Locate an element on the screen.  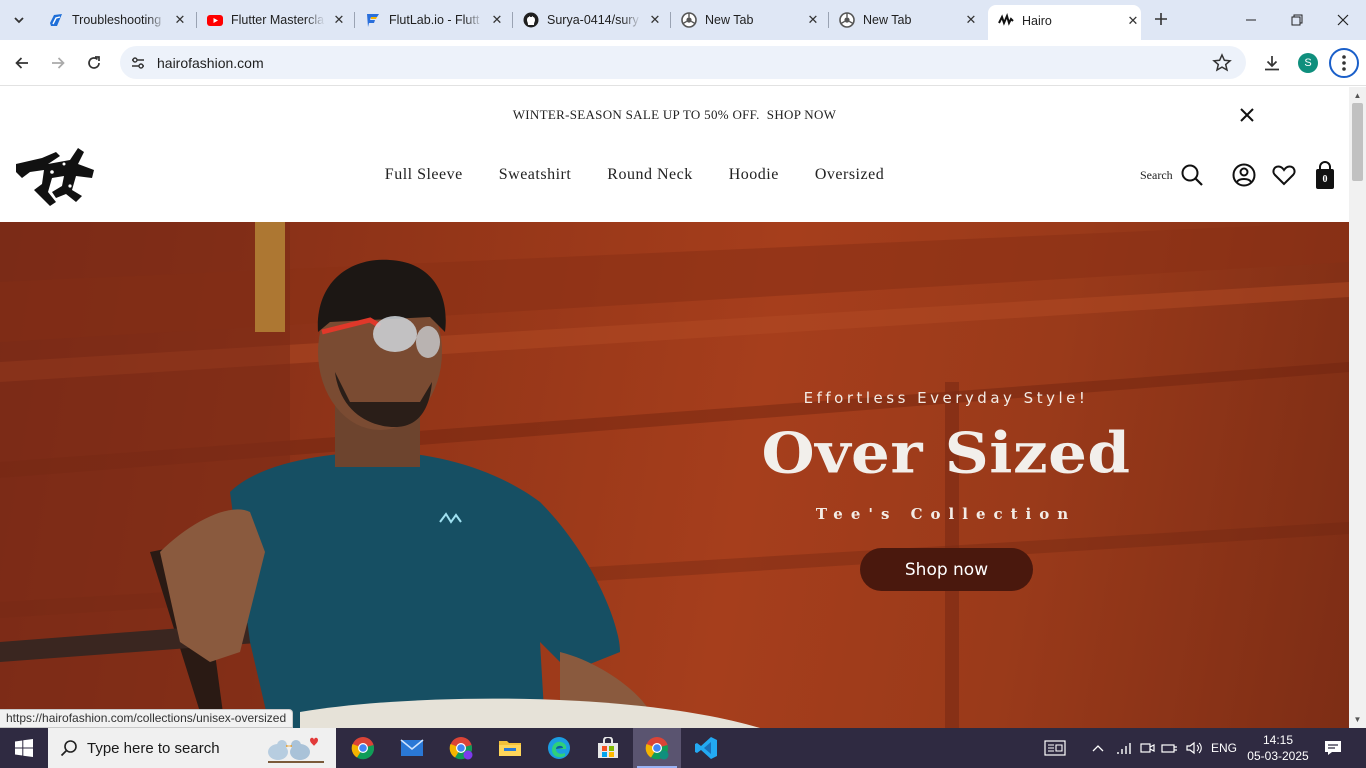
speaker-icon is located at coordinates (1194, 748).